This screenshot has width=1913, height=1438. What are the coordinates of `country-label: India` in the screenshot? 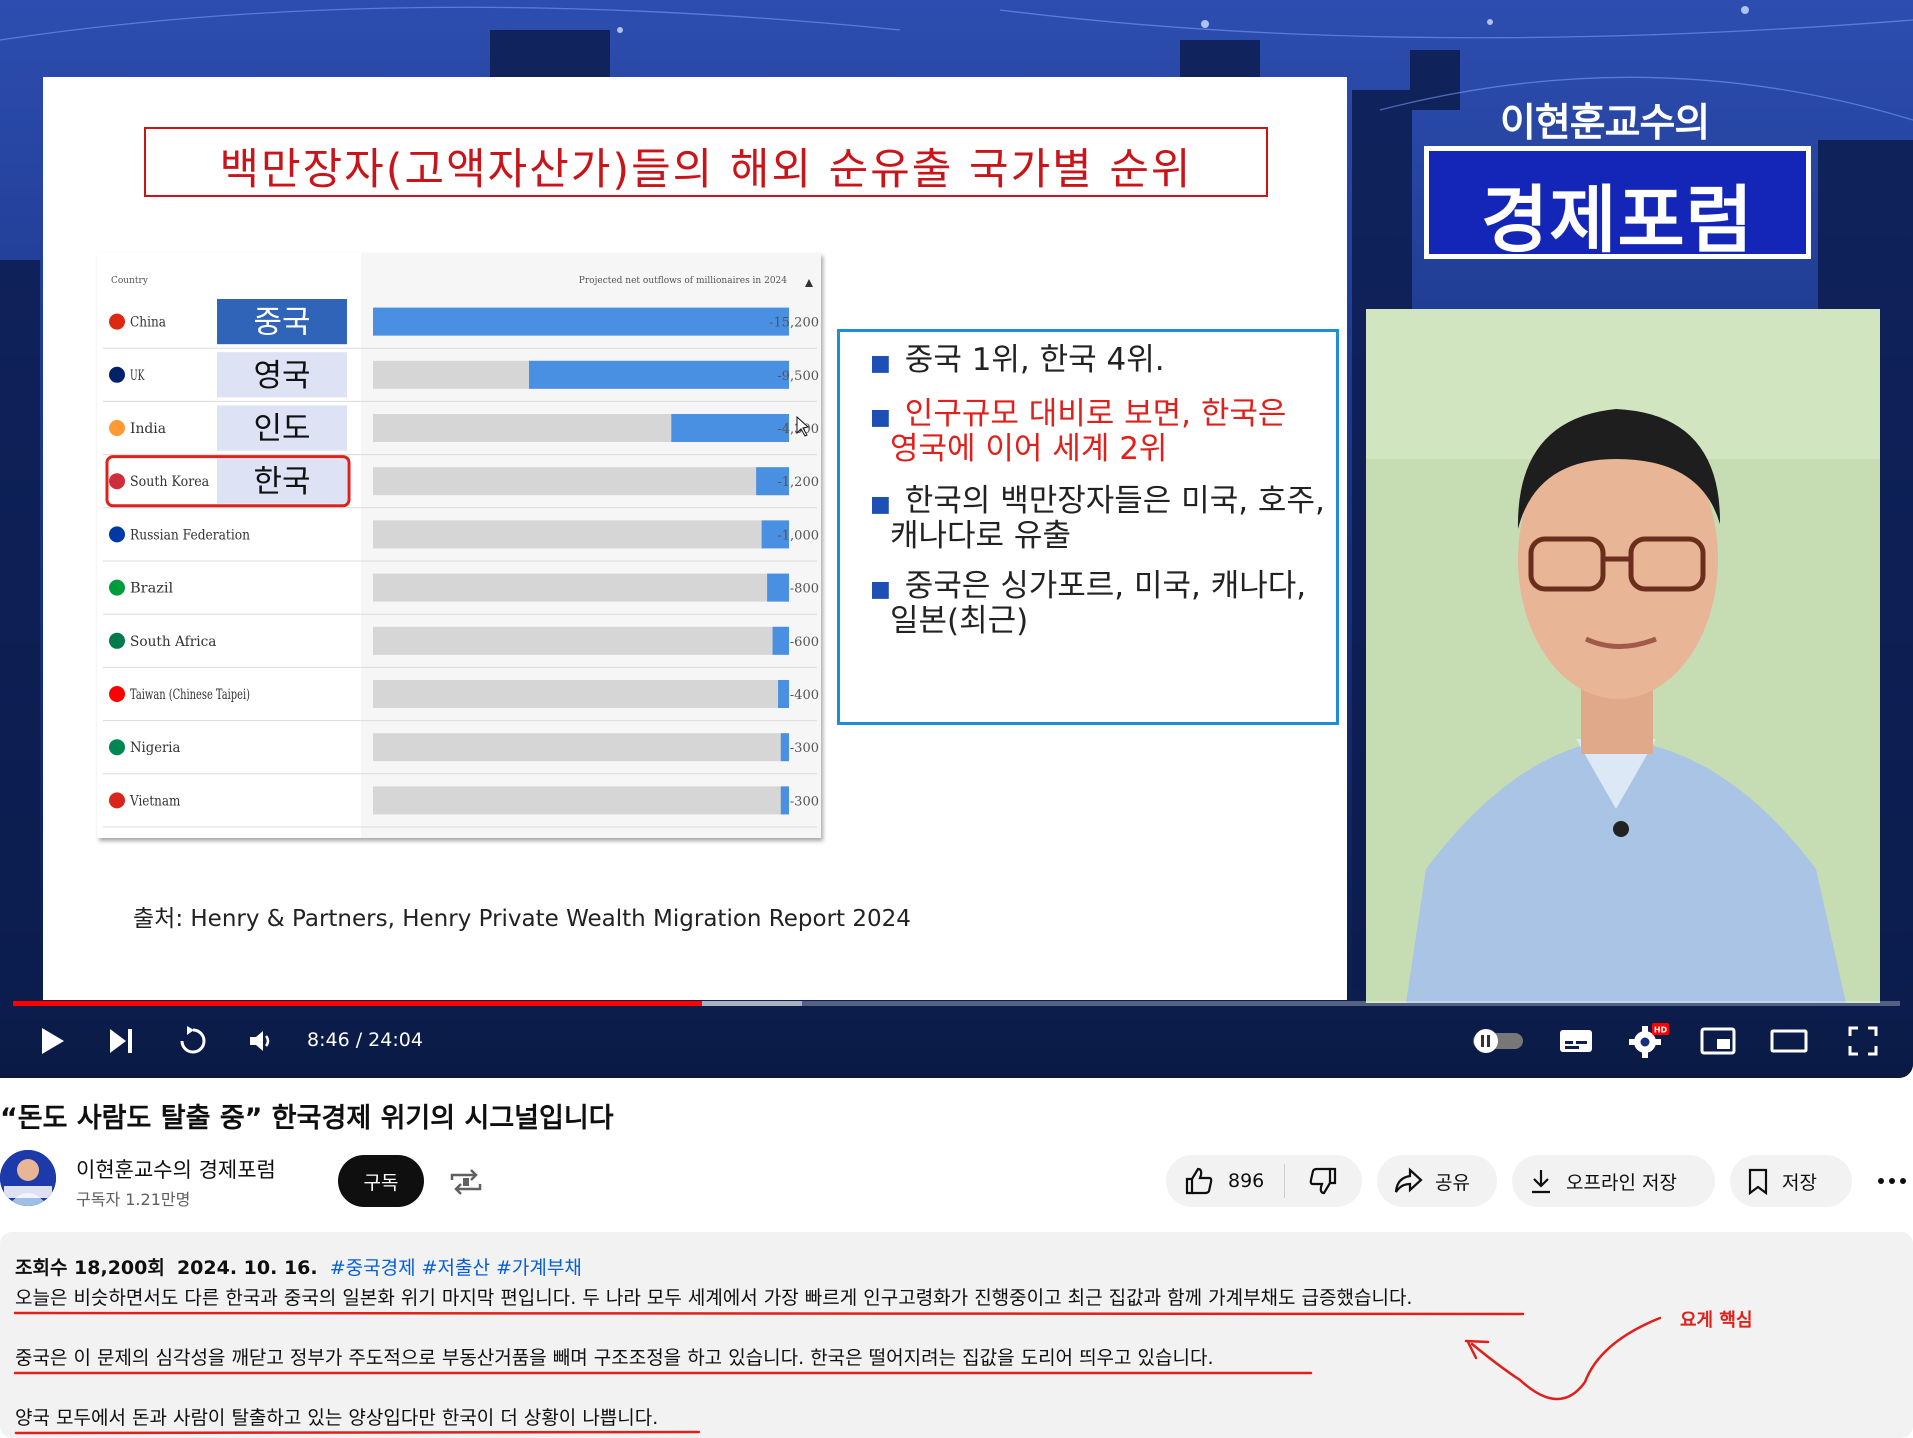 It's located at (148, 429).